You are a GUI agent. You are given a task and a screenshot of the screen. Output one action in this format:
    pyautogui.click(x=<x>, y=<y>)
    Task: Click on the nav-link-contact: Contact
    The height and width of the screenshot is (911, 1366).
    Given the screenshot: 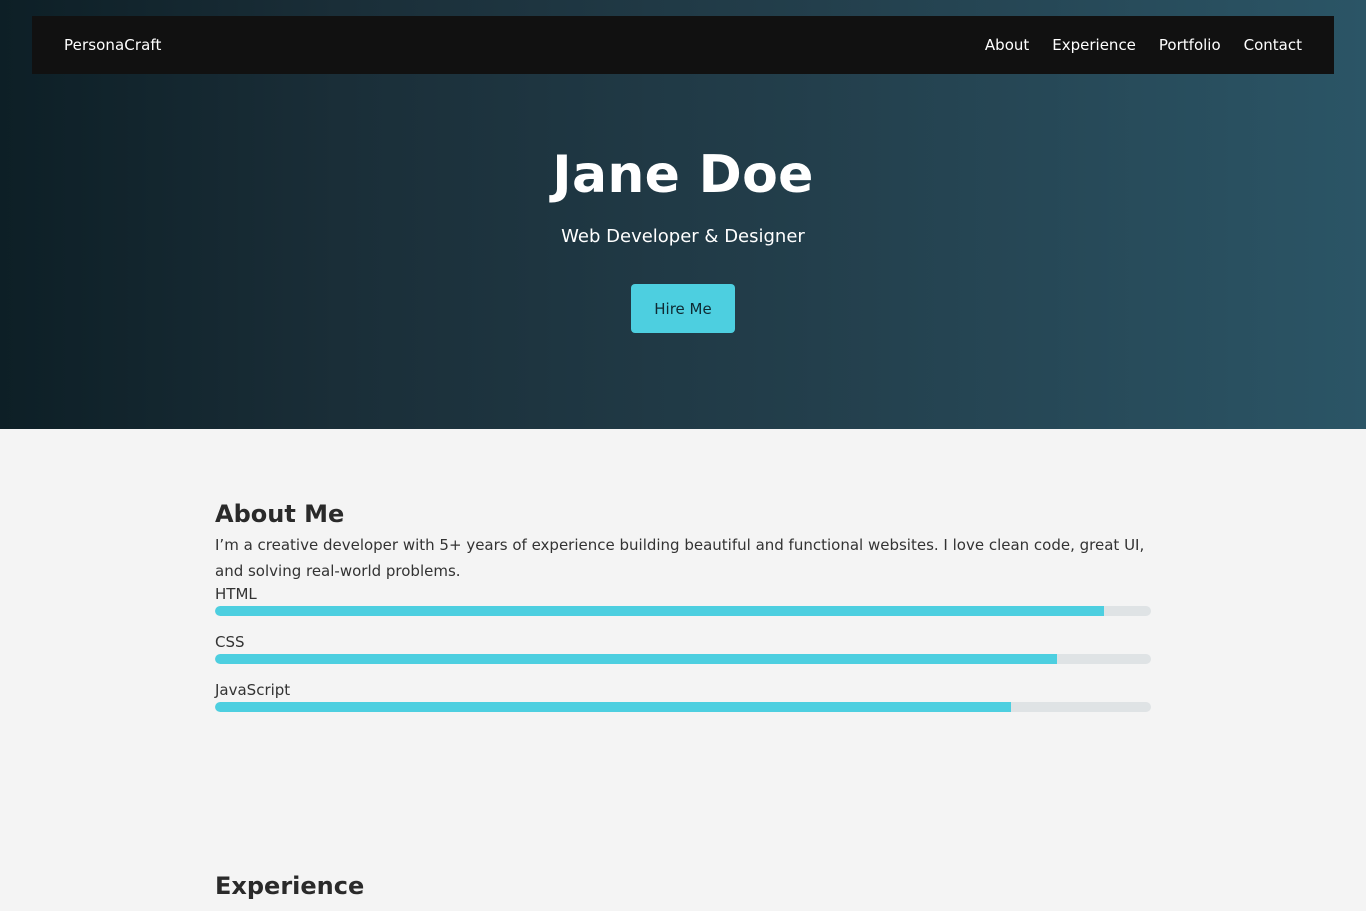 What is the action you would take?
    pyautogui.click(x=1273, y=45)
    